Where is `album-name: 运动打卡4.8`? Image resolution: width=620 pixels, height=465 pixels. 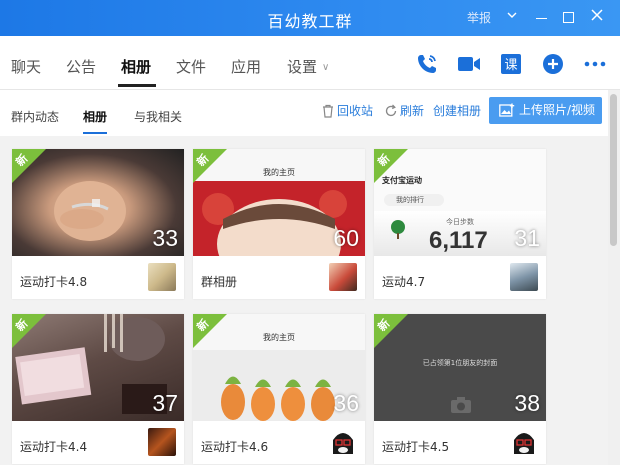
album-name: 运动打卡4.8 is located at coordinates (54, 282).